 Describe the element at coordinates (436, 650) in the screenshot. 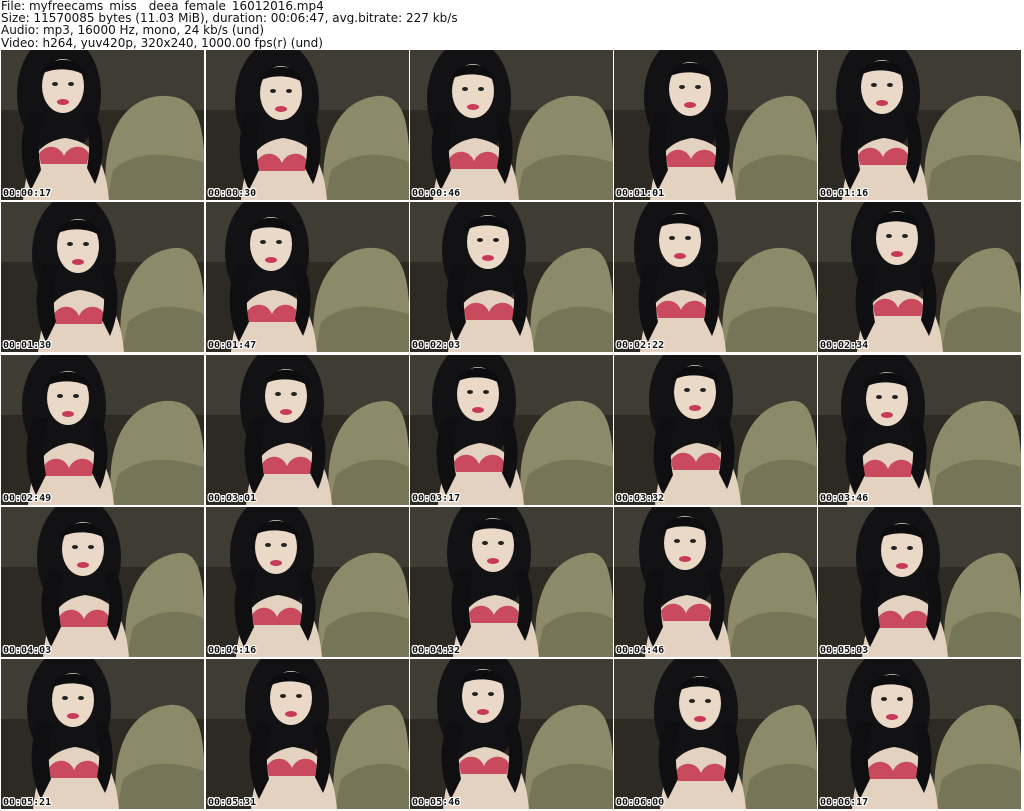

I see `thumbnail-timestamp: 00:04:32` at that location.